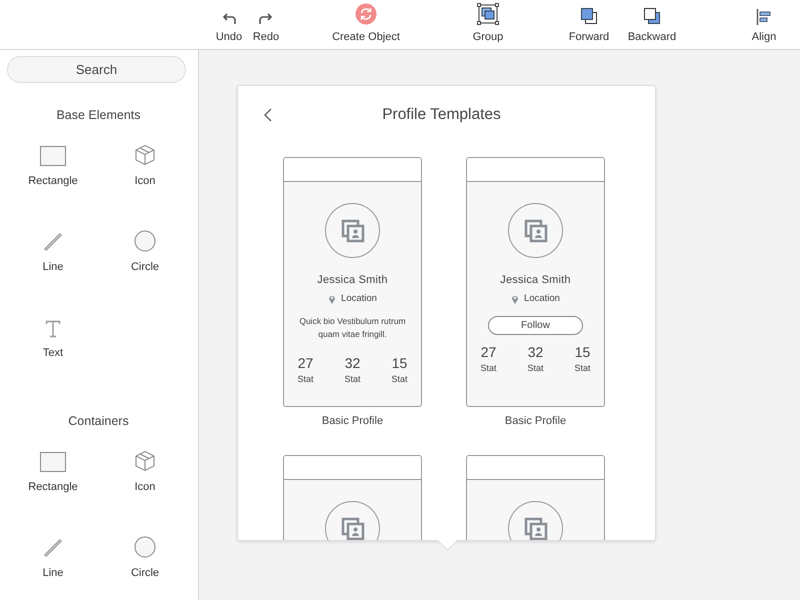 The width and height of the screenshot is (800, 600). Describe the element at coordinates (366, 14) in the screenshot. I see `refresh-icon` at that location.